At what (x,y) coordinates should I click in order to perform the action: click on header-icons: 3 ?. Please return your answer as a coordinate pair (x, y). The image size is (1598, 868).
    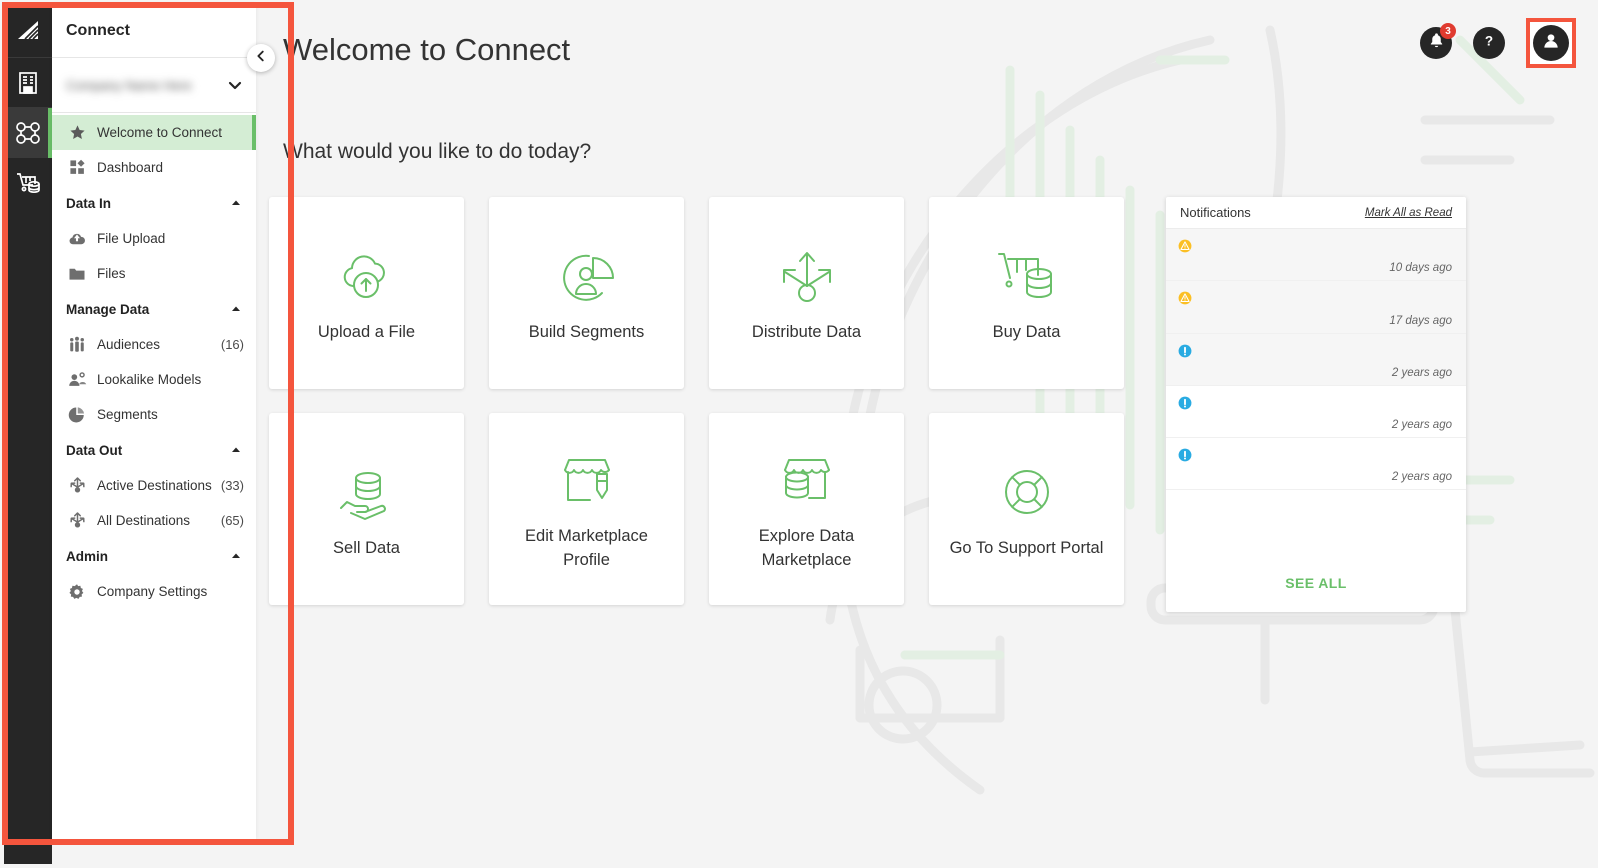
    Looking at the image, I should click on (1498, 43).